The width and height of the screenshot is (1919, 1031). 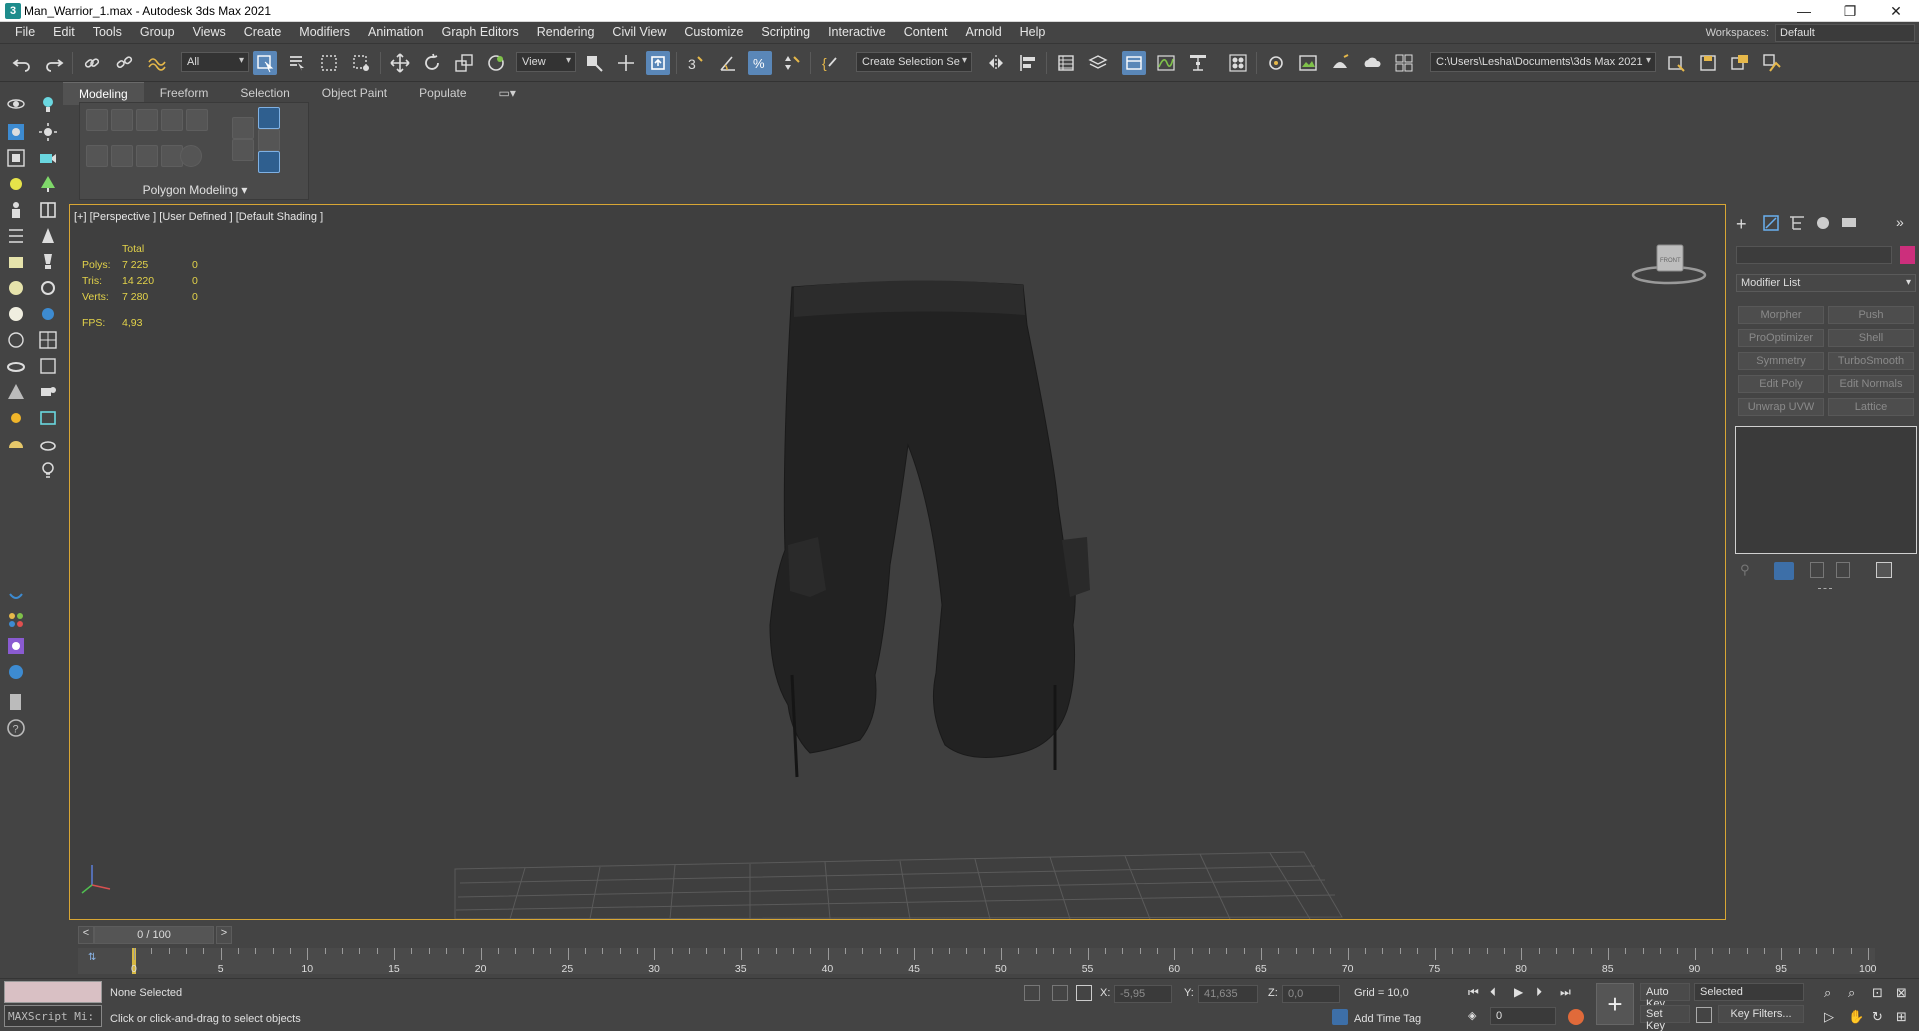 What do you see at coordinates (191, 156) in the screenshot?
I see `ignore-backfacing-icon` at bounding box center [191, 156].